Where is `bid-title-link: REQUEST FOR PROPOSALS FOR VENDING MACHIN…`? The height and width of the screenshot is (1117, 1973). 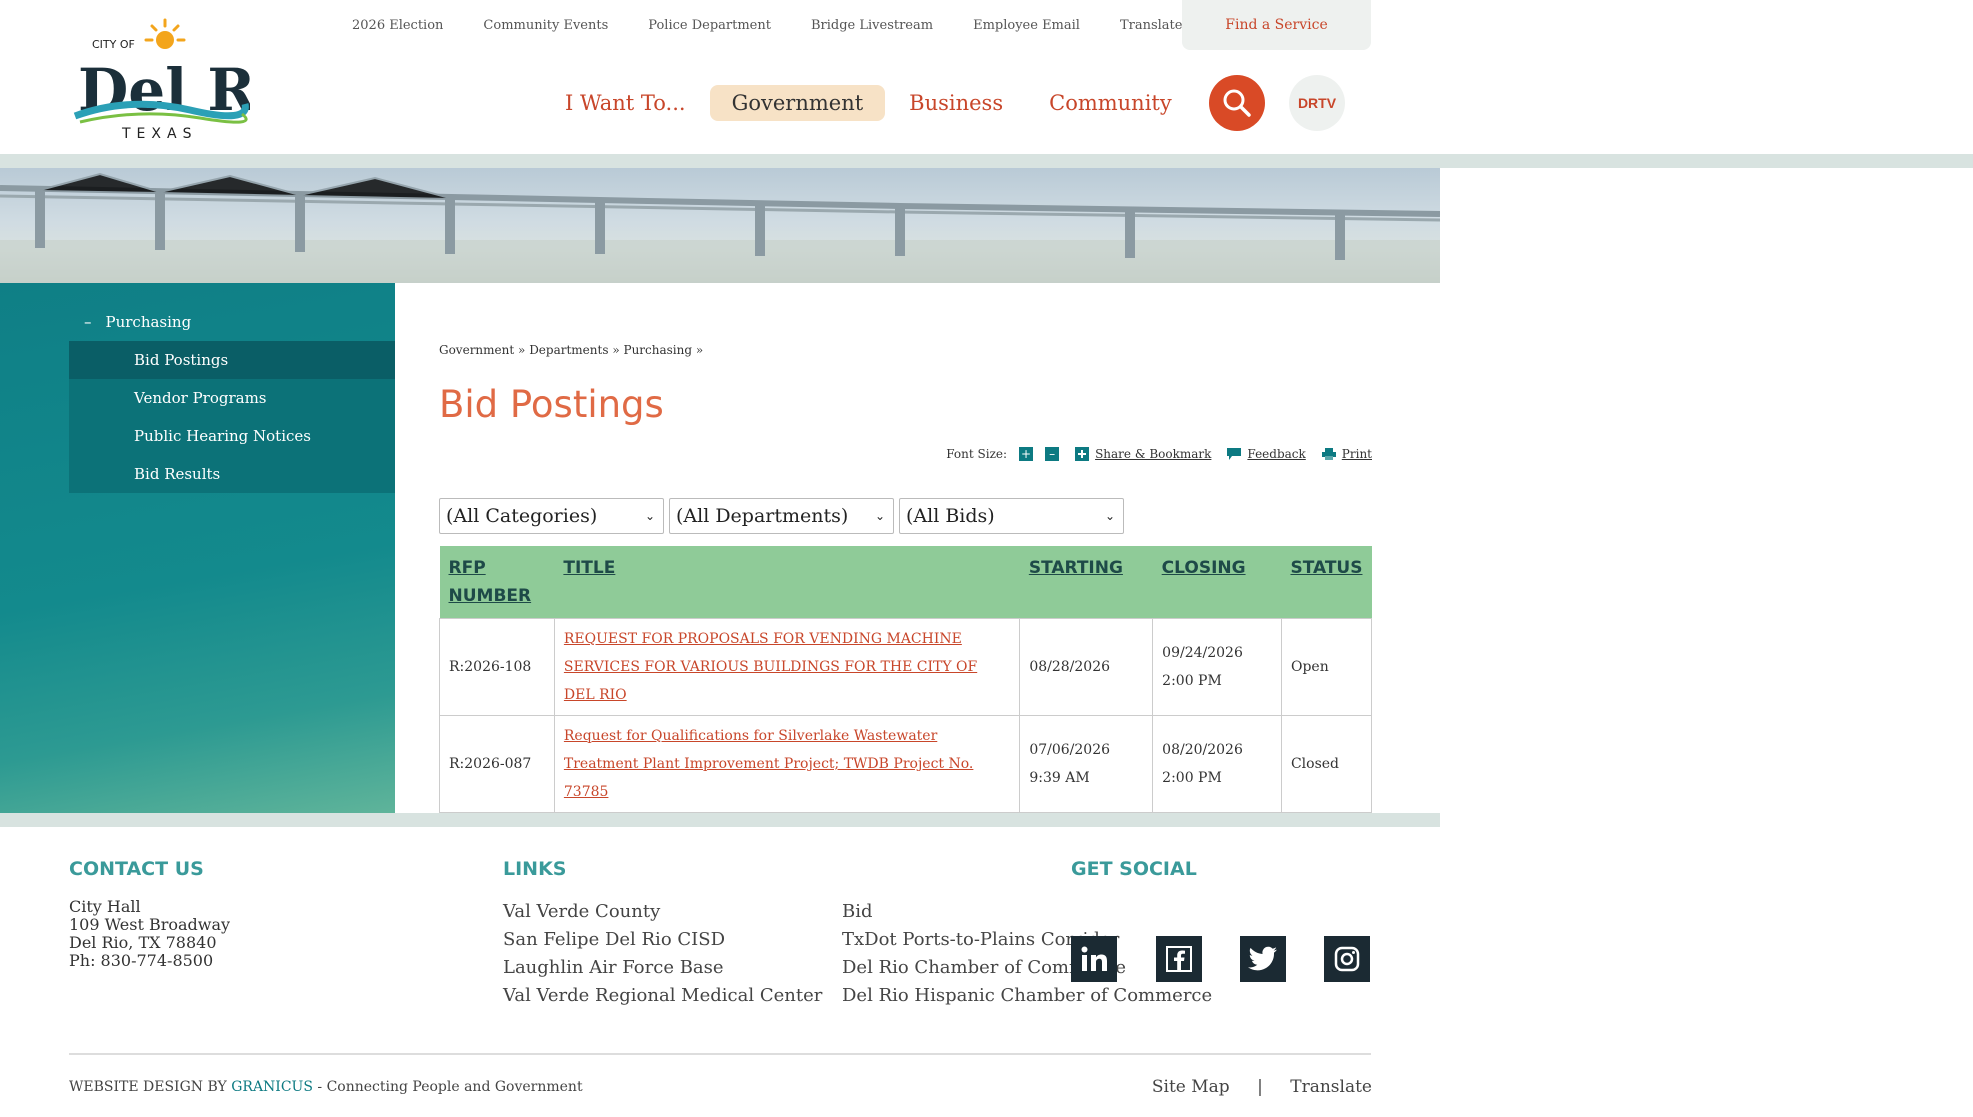 bid-title-link: REQUEST FOR PROPOSALS FOR VENDING MACHIN… is located at coordinates (770, 667).